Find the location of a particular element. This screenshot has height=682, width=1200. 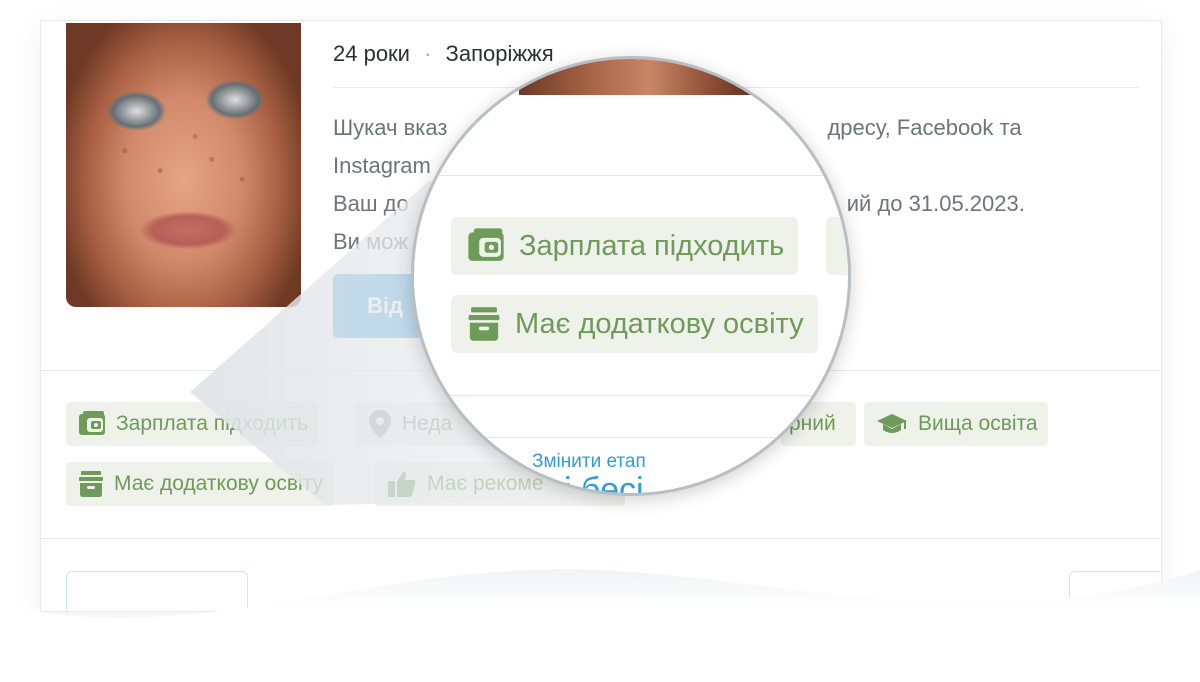

candidate-age: 24 роки is located at coordinates (371, 53).